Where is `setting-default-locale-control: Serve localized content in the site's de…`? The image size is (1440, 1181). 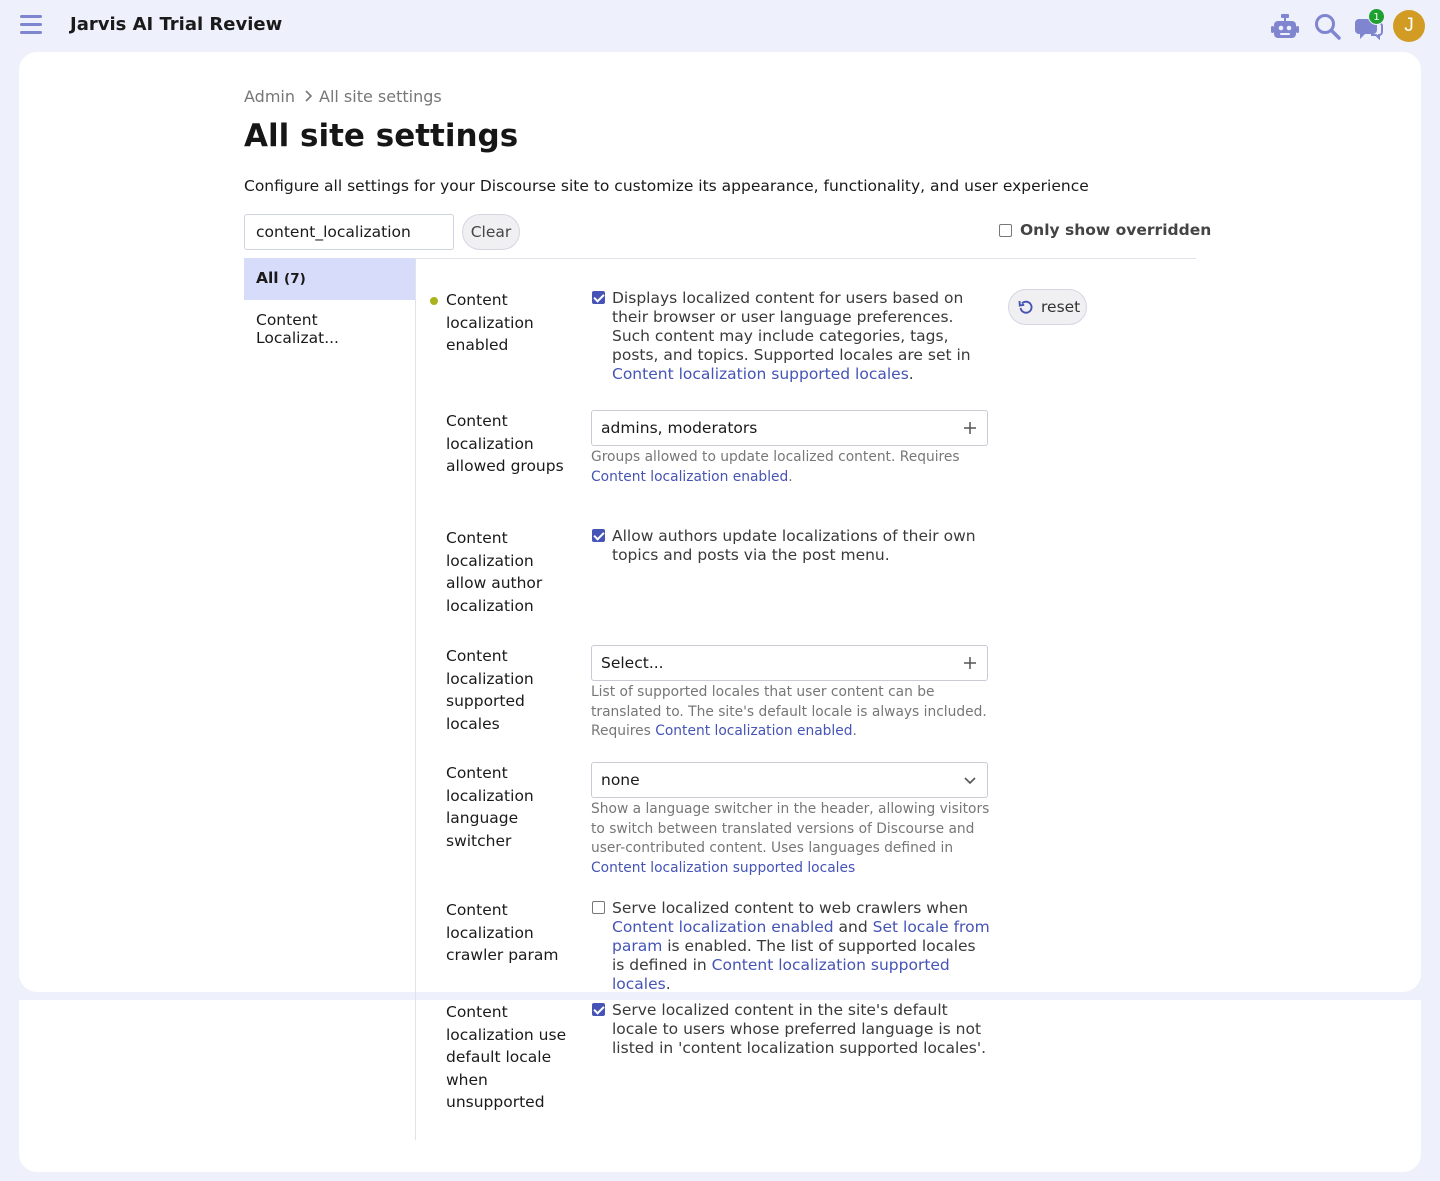 setting-default-locale-control: Serve localized content in the site's de… is located at coordinates (791, 1029).